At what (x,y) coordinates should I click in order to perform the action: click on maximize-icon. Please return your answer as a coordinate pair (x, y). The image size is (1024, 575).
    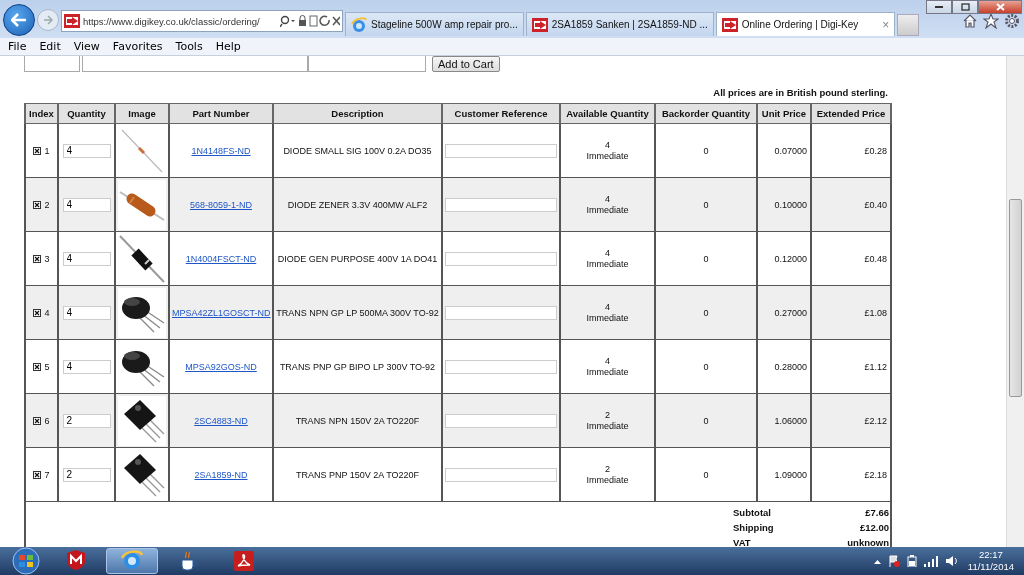
    Looking at the image, I should click on (965, 7).